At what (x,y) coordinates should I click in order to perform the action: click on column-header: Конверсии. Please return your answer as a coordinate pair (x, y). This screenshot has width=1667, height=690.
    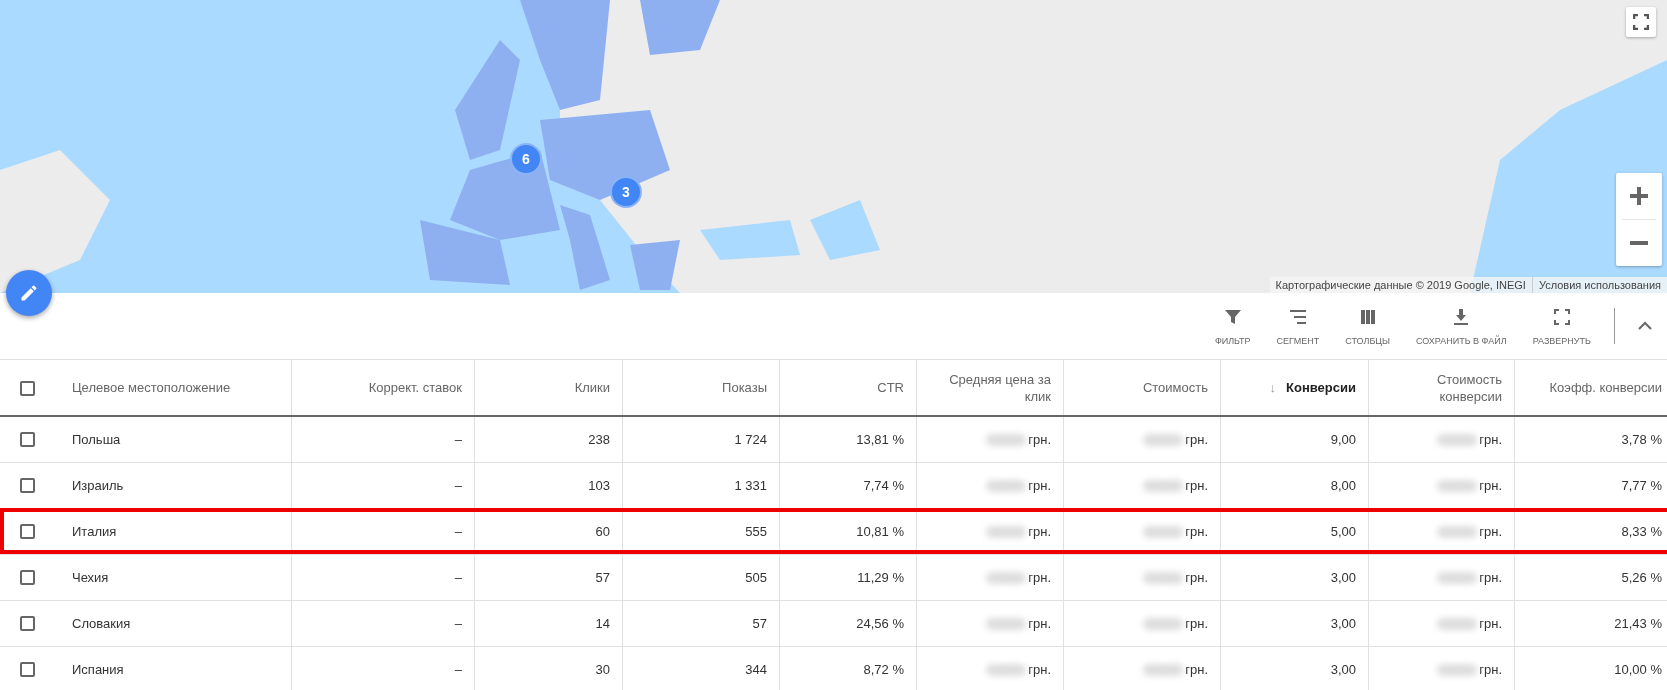
    Looking at the image, I should click on (1321, 387).